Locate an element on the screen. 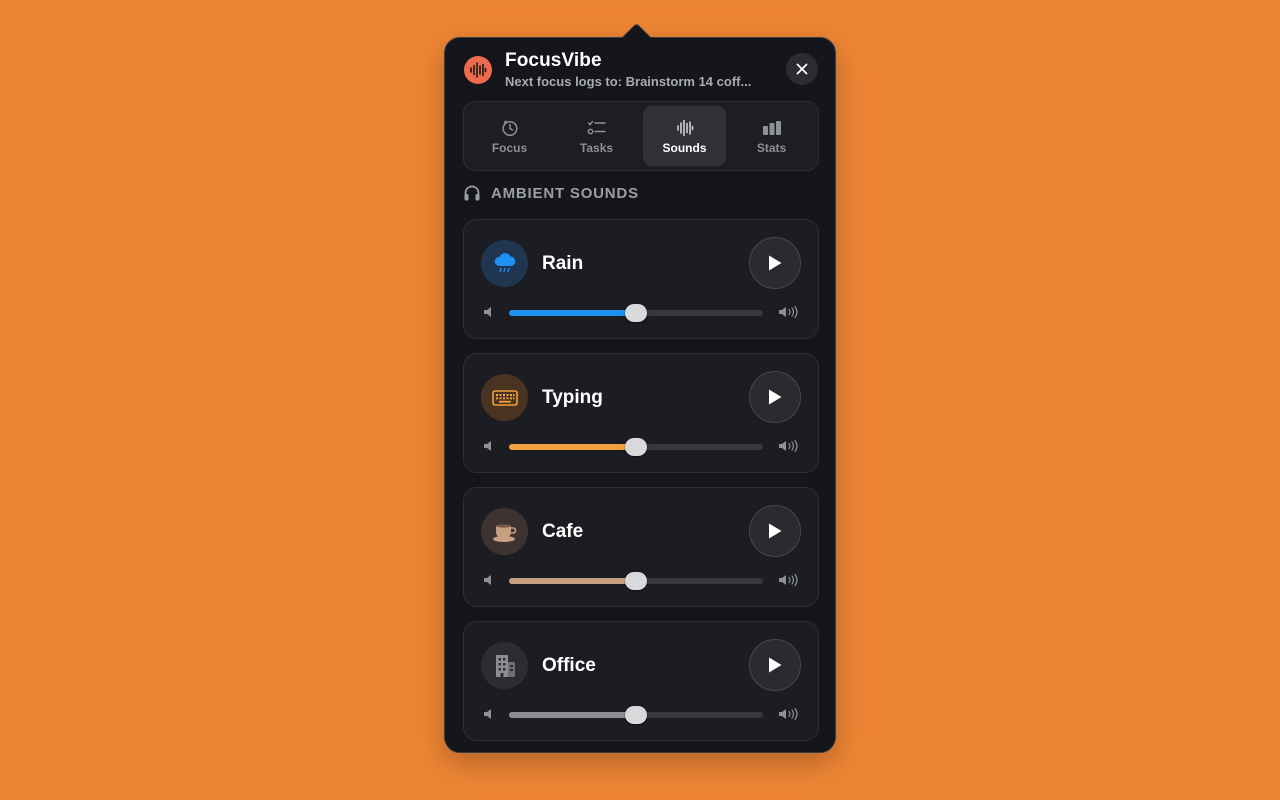 The height and width of the screenshot is (800, 1280). tab-sounds: Sounds is located at coordinates (684, 136).